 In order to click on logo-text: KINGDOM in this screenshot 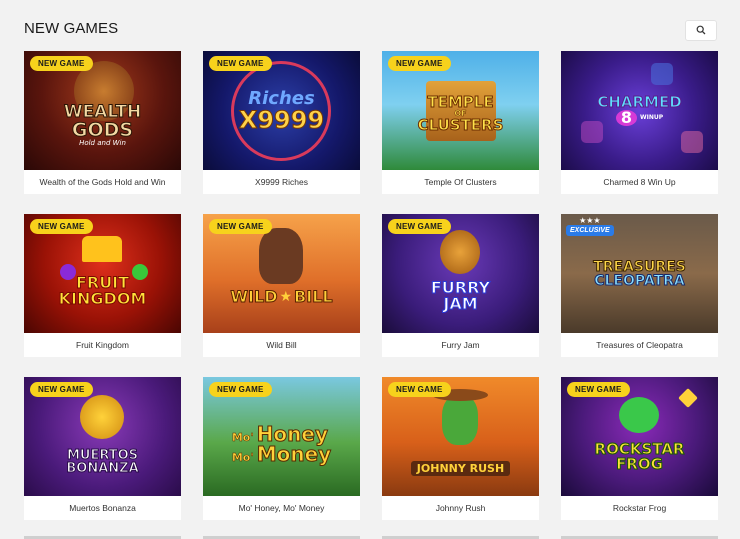, I will do `click(102, 298)`.